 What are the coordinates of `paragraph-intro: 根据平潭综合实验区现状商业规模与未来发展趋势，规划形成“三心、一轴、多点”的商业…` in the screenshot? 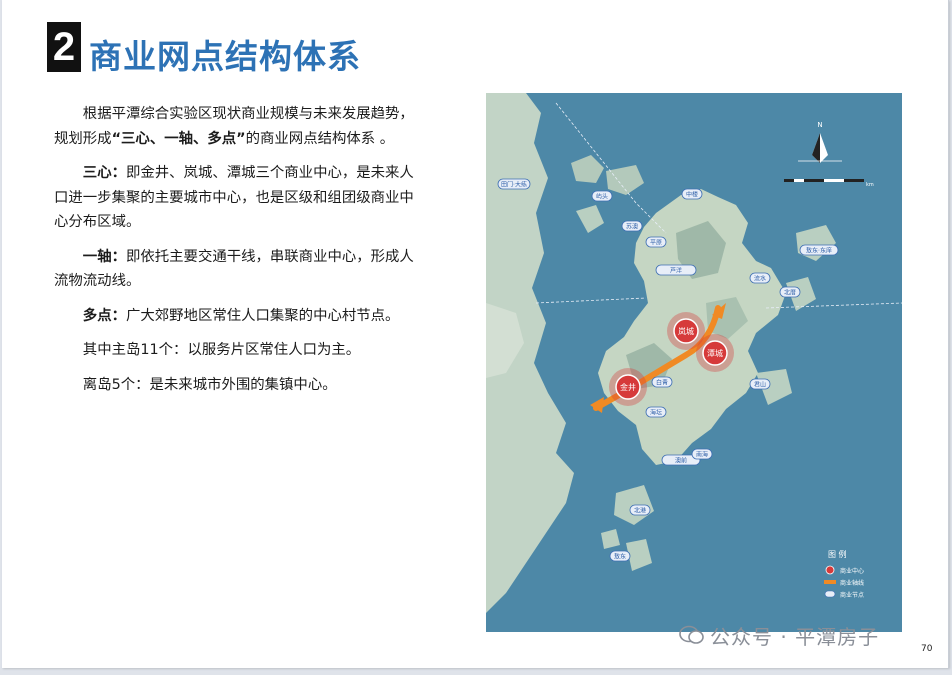 It's located at (234, 126).